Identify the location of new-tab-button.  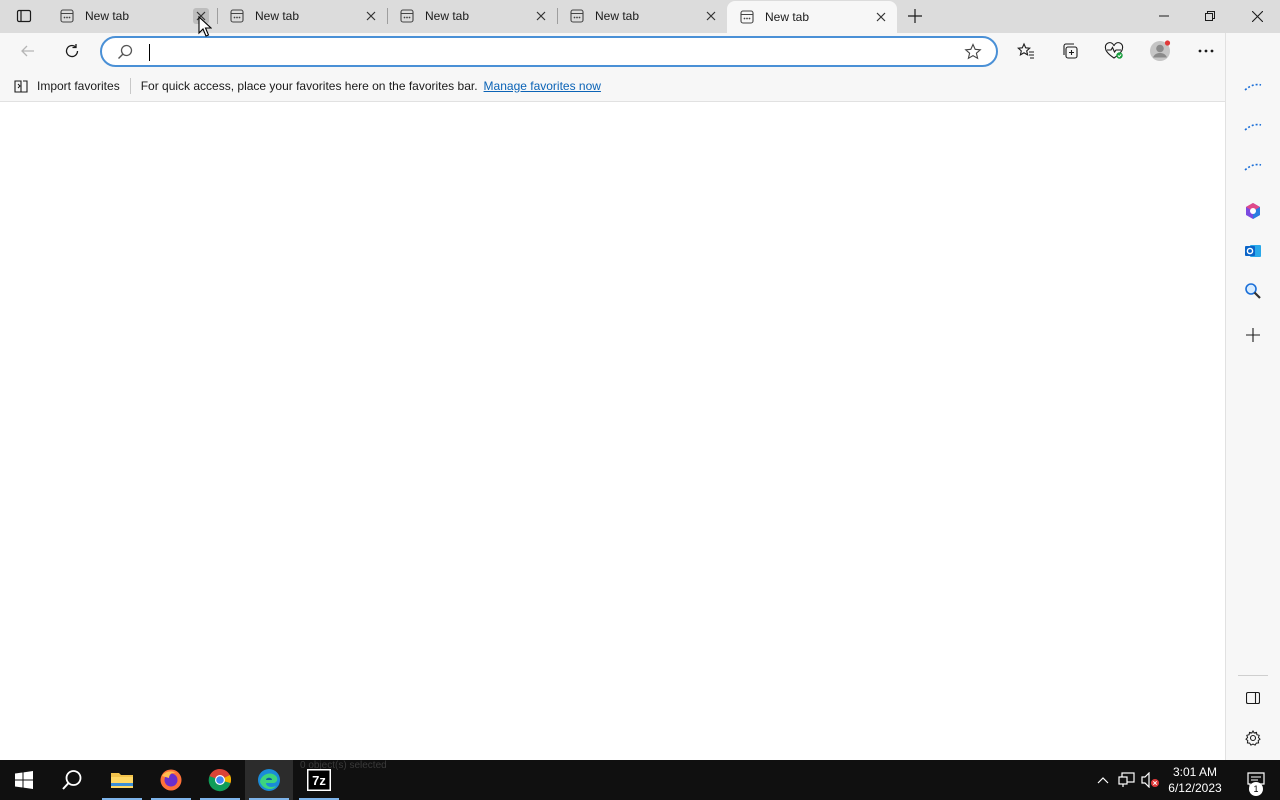
(915, 16).